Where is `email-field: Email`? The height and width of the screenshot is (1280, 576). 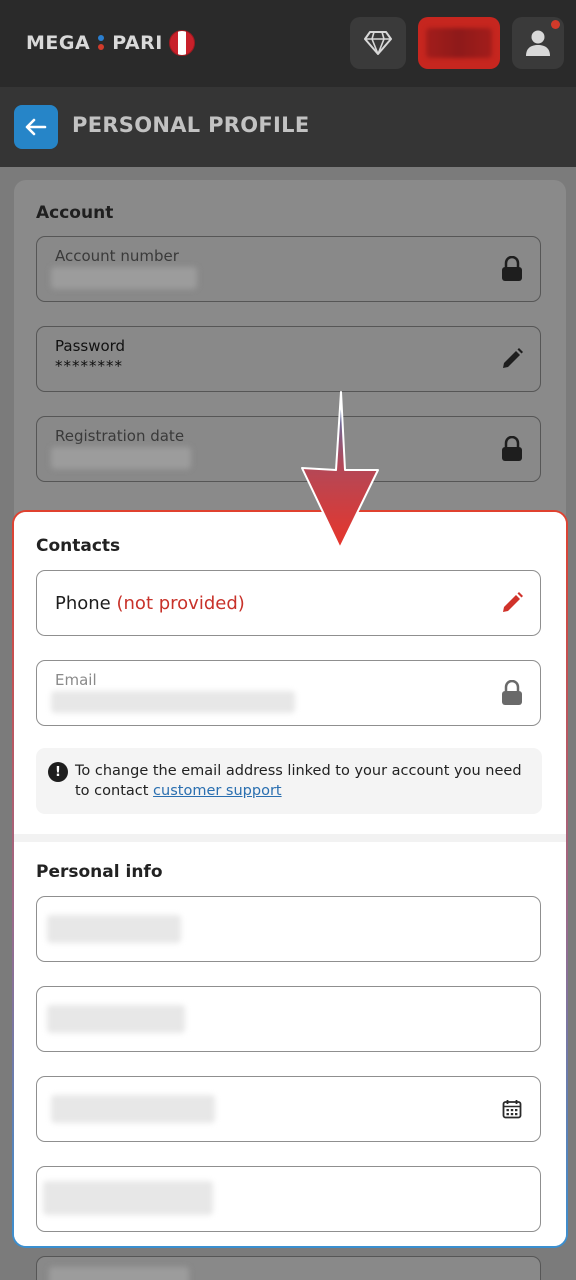
email-field: Email is located at coordinates (288, 693).